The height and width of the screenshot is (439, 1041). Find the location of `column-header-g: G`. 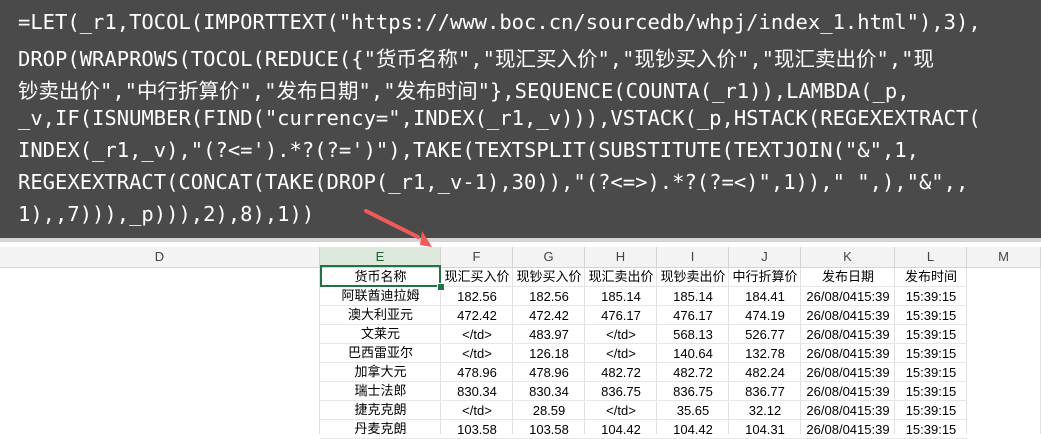

column-header-g: G is located at coordinates (549, 257).